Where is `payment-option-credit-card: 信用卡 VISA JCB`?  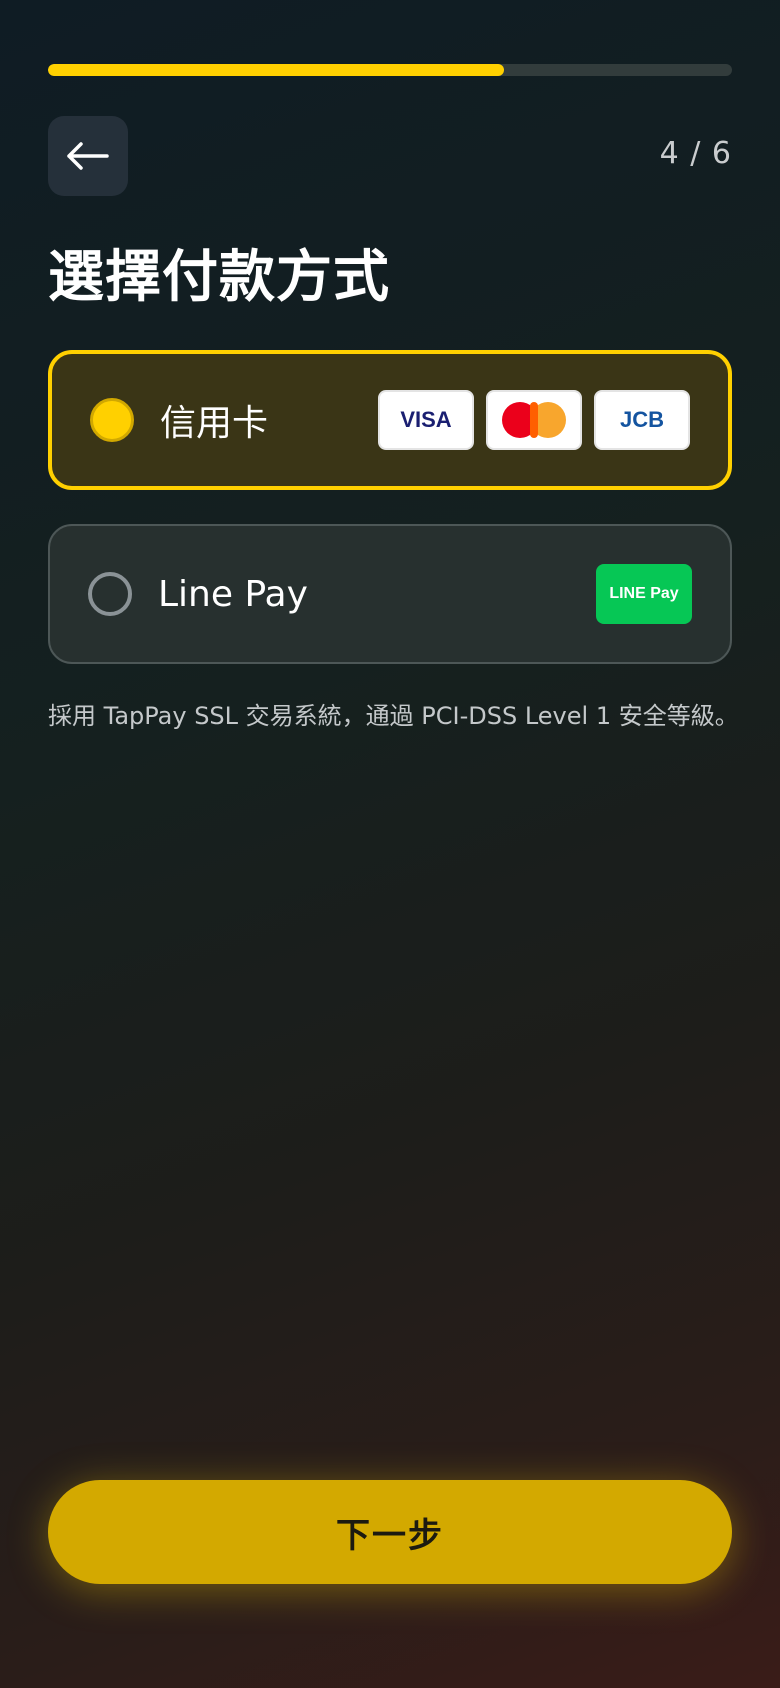 payment-option-credit-card: 信用卡 VISA JCB is located at coordinates (390, 420).